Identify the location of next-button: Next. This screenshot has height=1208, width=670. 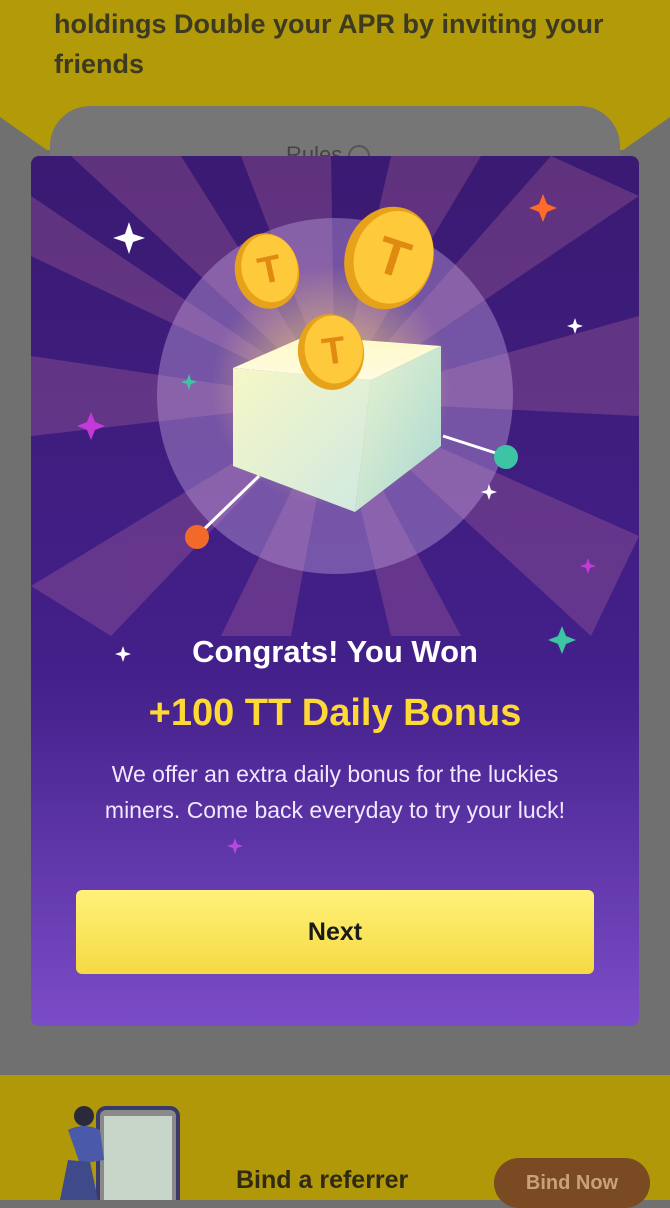
(335, 932).